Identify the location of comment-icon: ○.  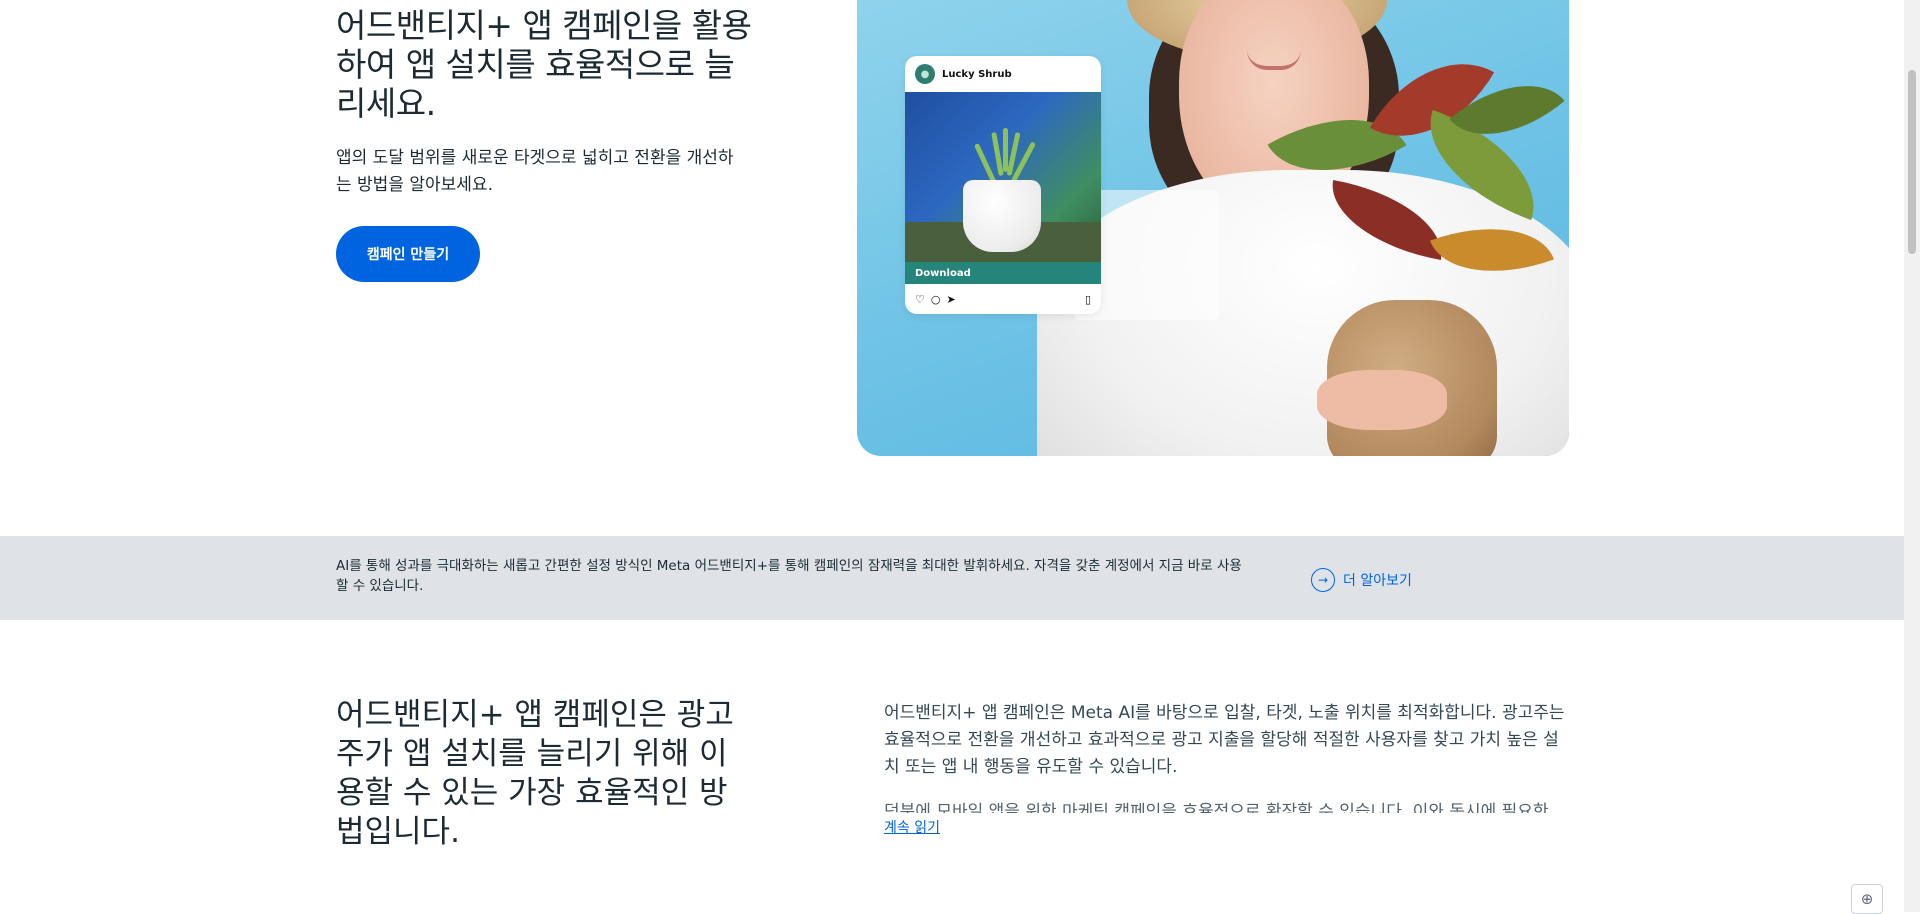
(935, 299).